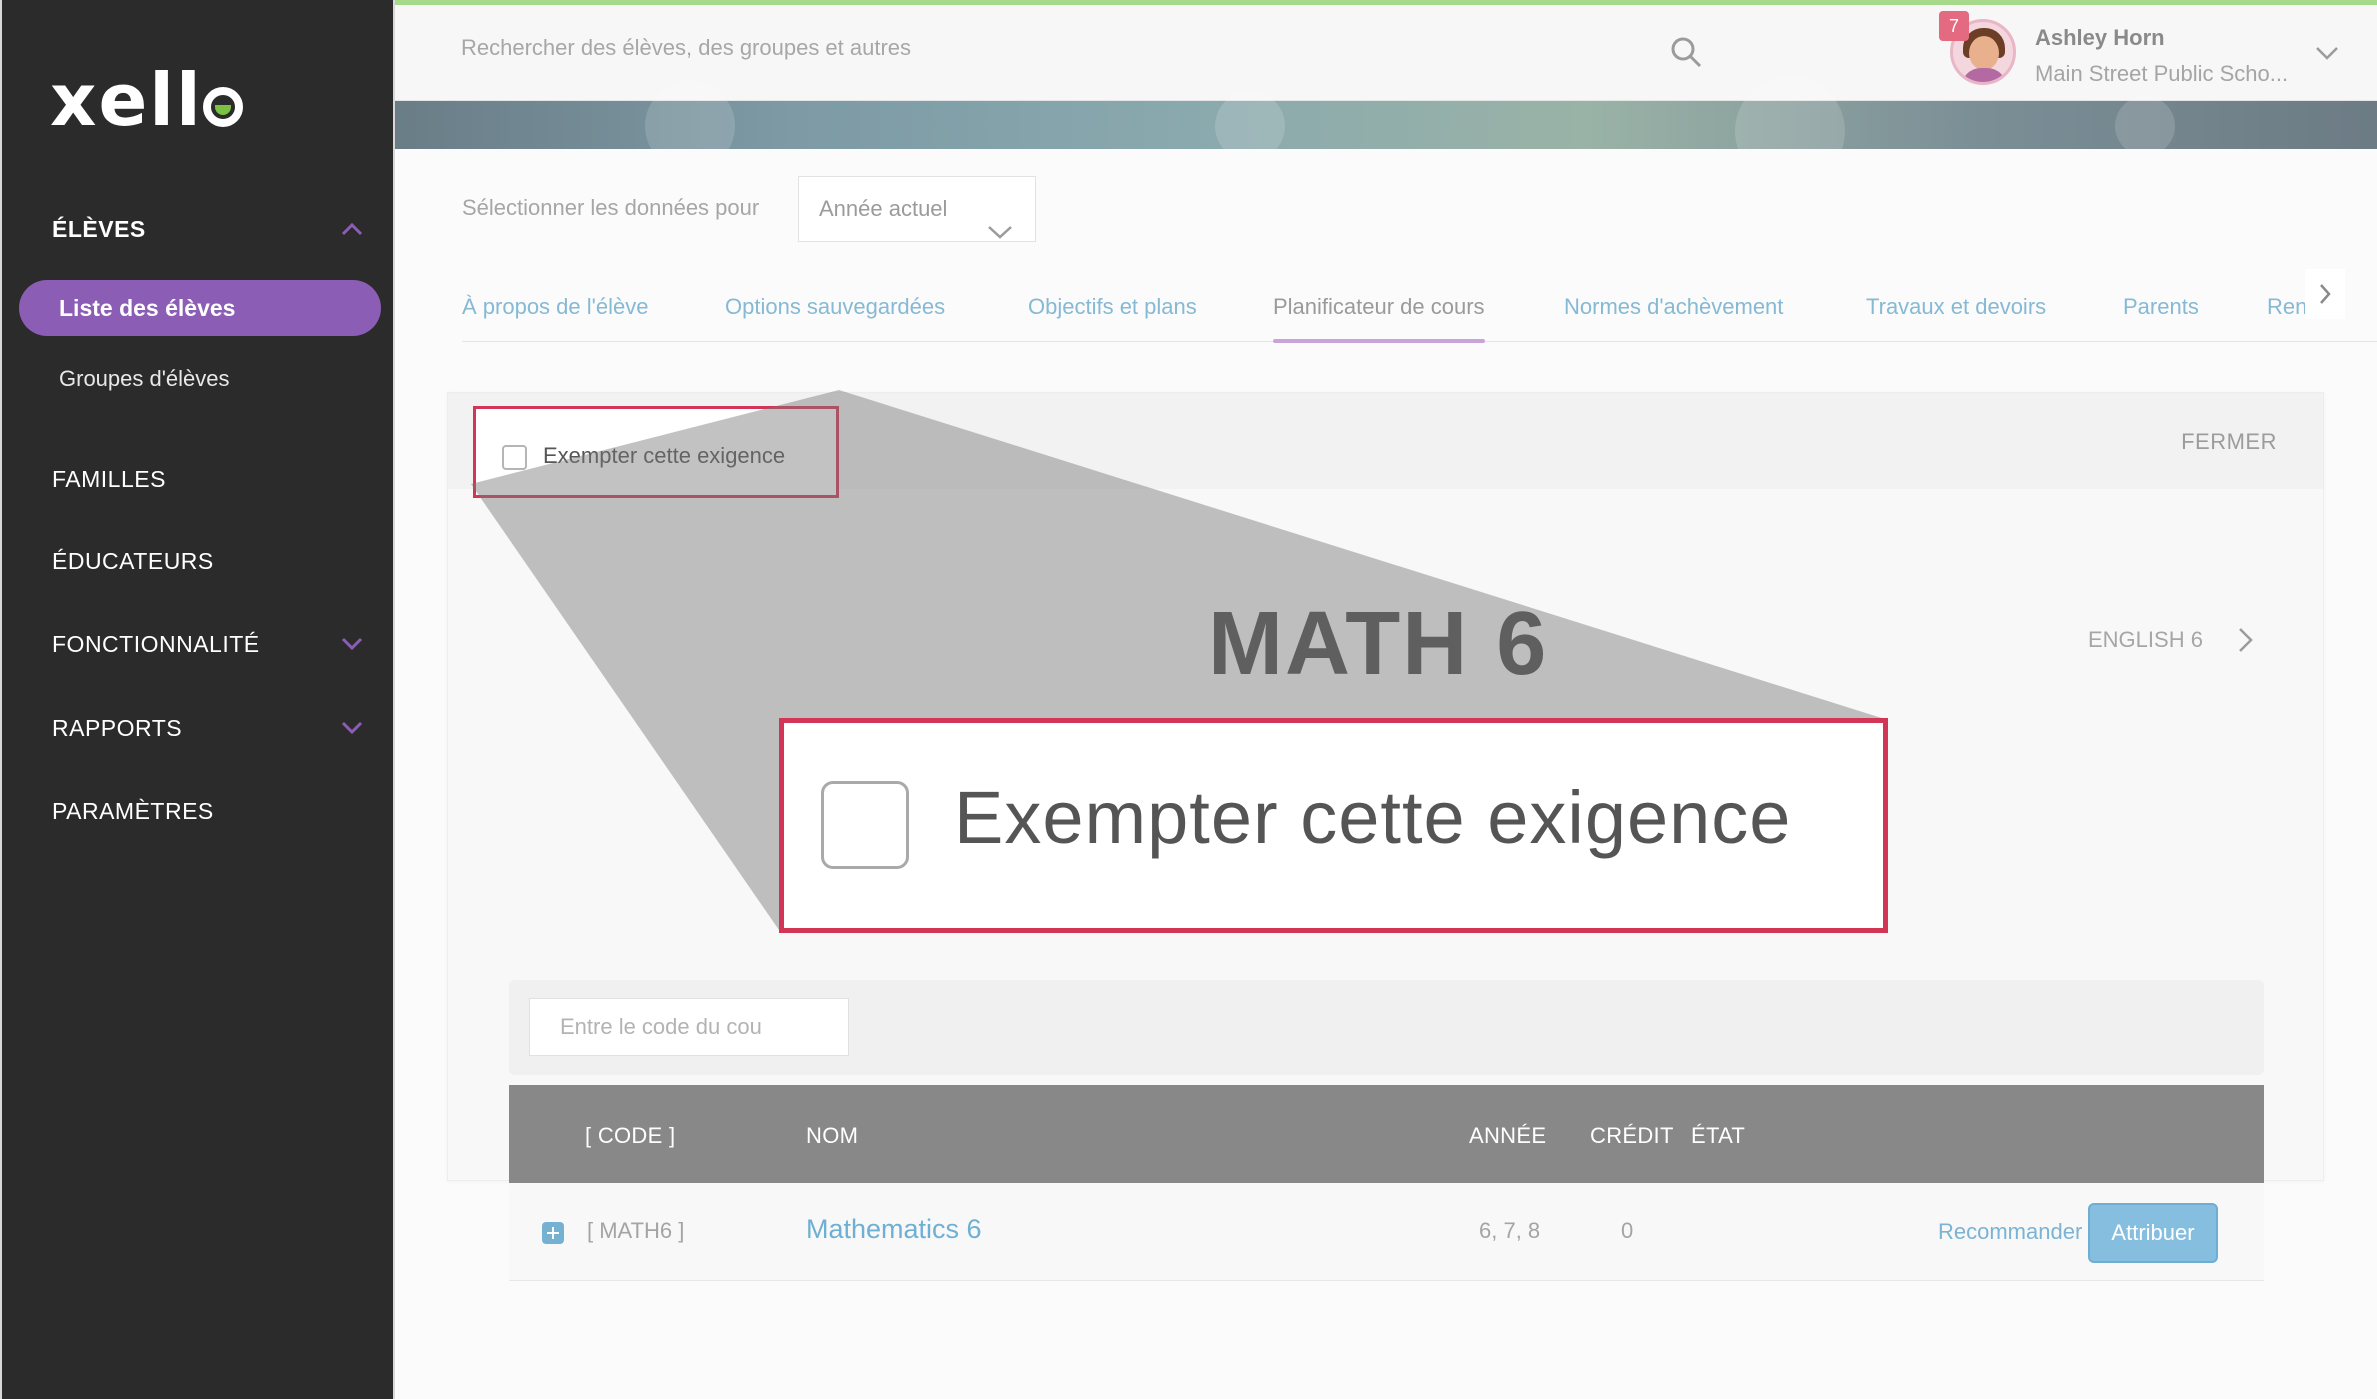 This screenshot has width=2377, height=1399. Describe the element at coordinates (883, 208) in the screenshot. I see `year-select-value: Année actuel` at that location.